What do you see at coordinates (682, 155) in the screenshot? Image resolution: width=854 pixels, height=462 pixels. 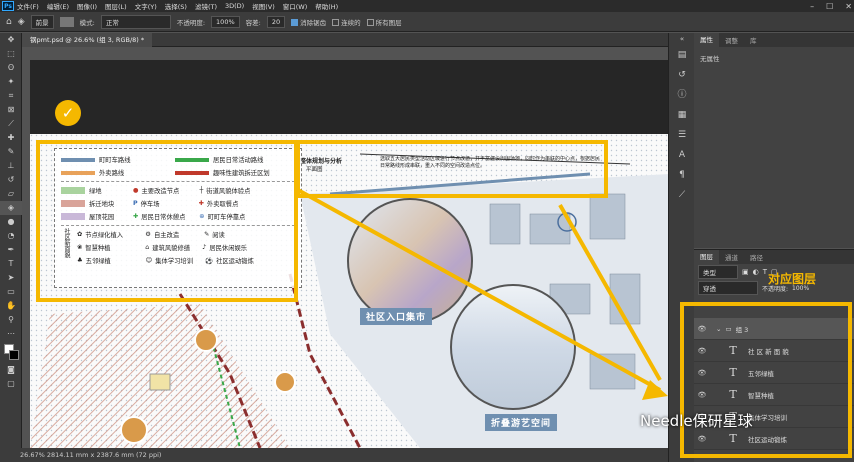 I see `character-panel-icon: A` at bounding box center [682, 155].